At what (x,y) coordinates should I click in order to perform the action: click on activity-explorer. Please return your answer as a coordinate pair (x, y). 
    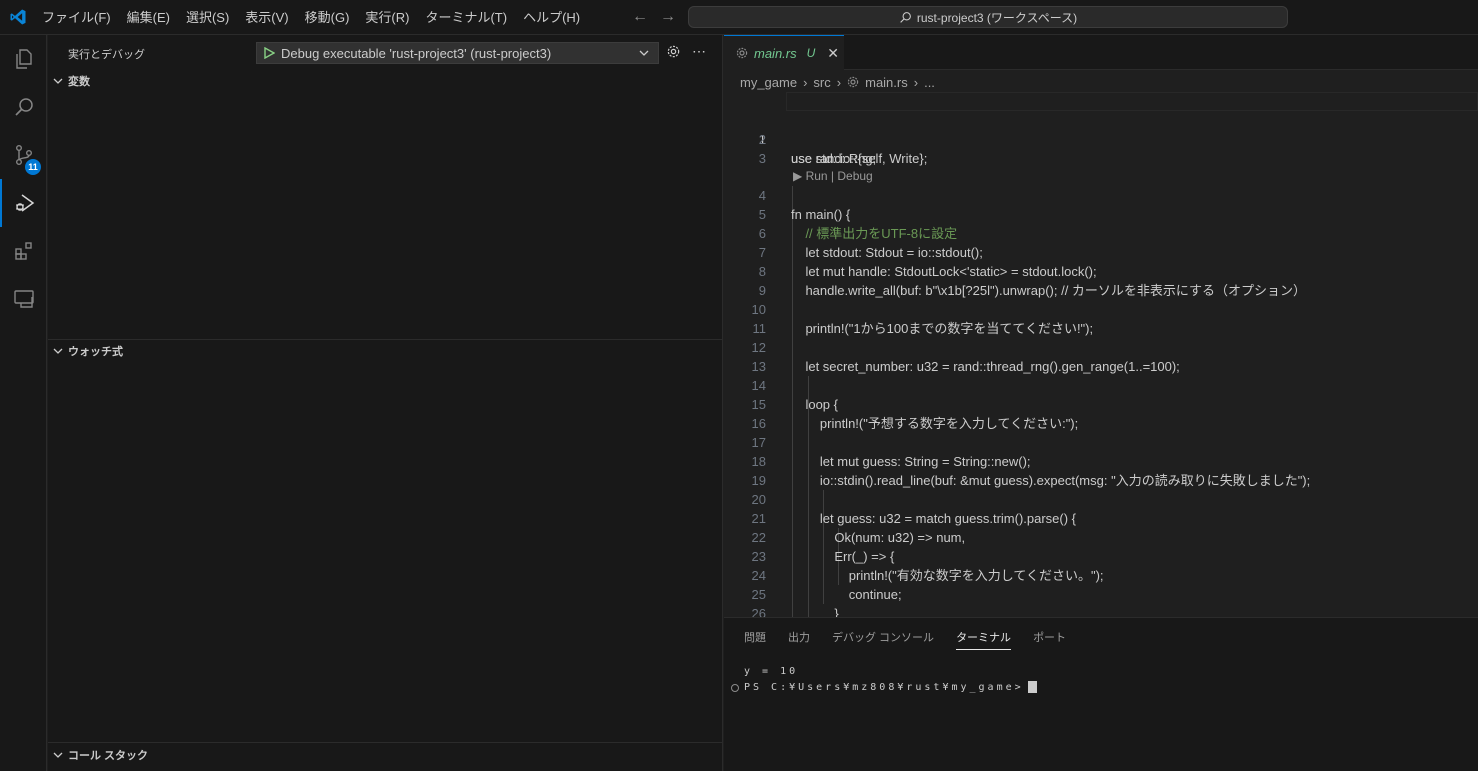
    Looking at the image, I should click on (23, 59).